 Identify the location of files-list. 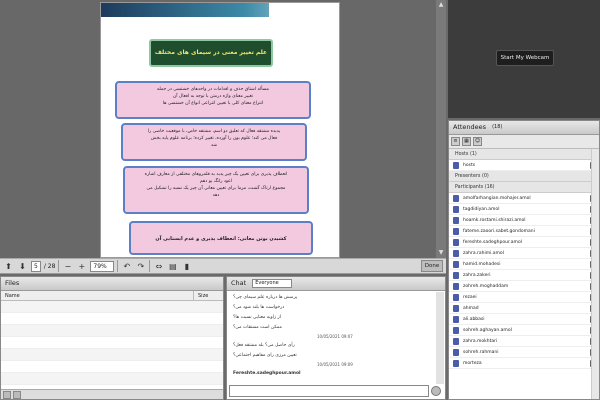
(112, 343).